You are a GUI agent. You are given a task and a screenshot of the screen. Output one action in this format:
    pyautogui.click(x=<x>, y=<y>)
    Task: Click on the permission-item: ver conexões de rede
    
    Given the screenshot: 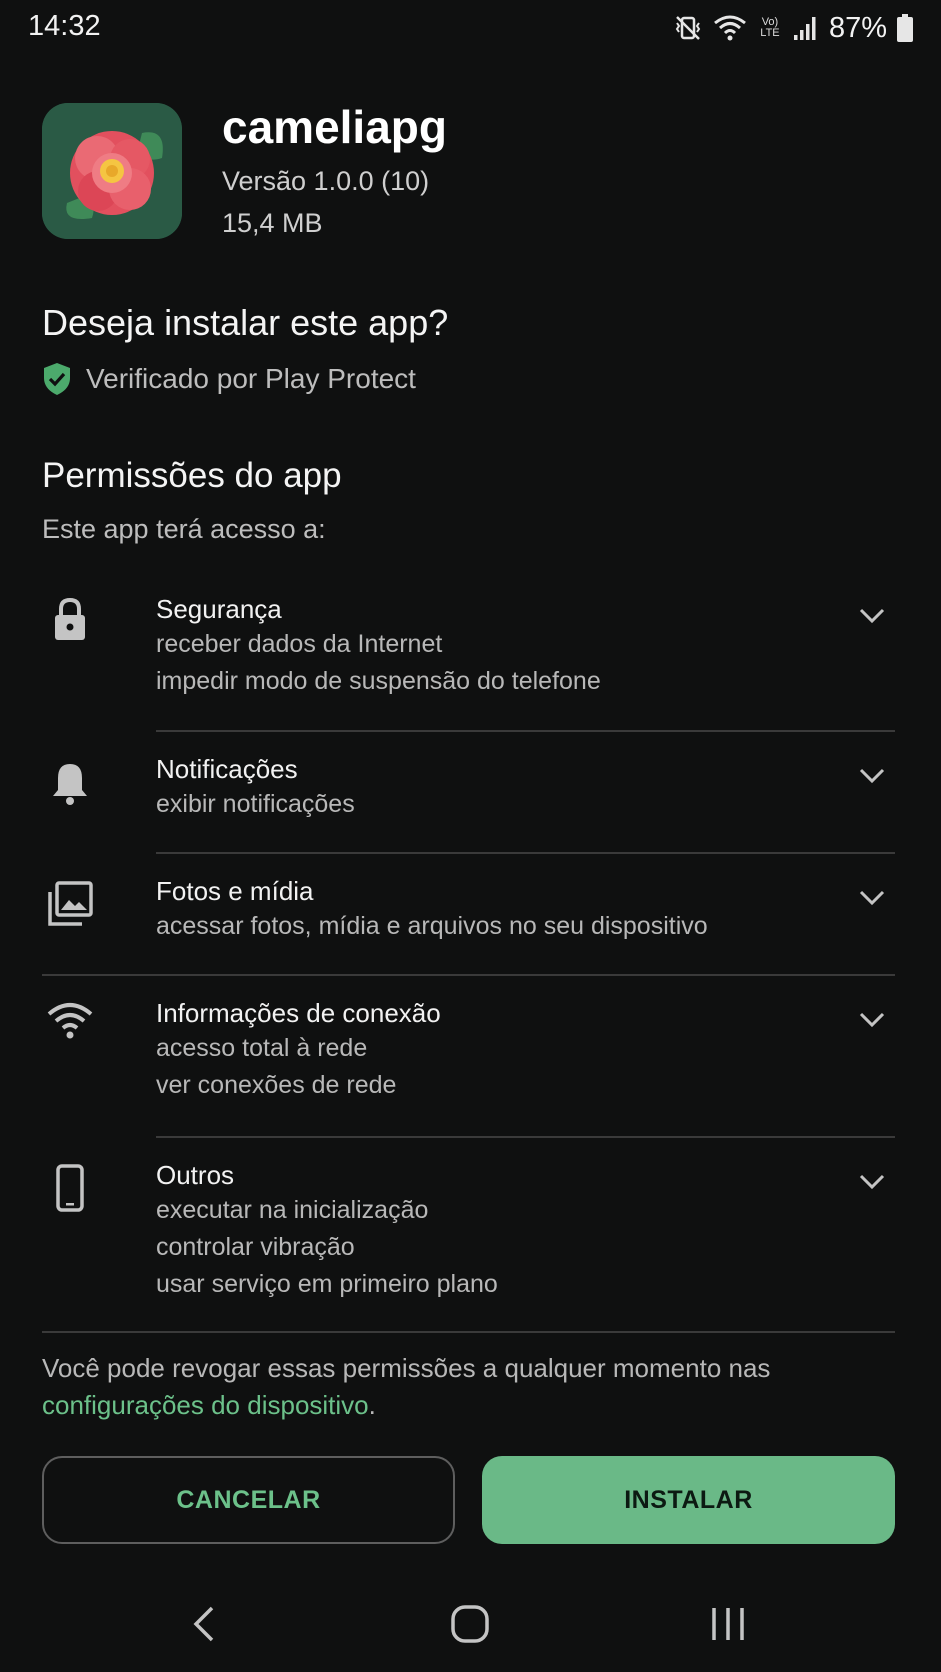 What is the action you would take?
    pyautogui.click(x=276, y=1085)
    